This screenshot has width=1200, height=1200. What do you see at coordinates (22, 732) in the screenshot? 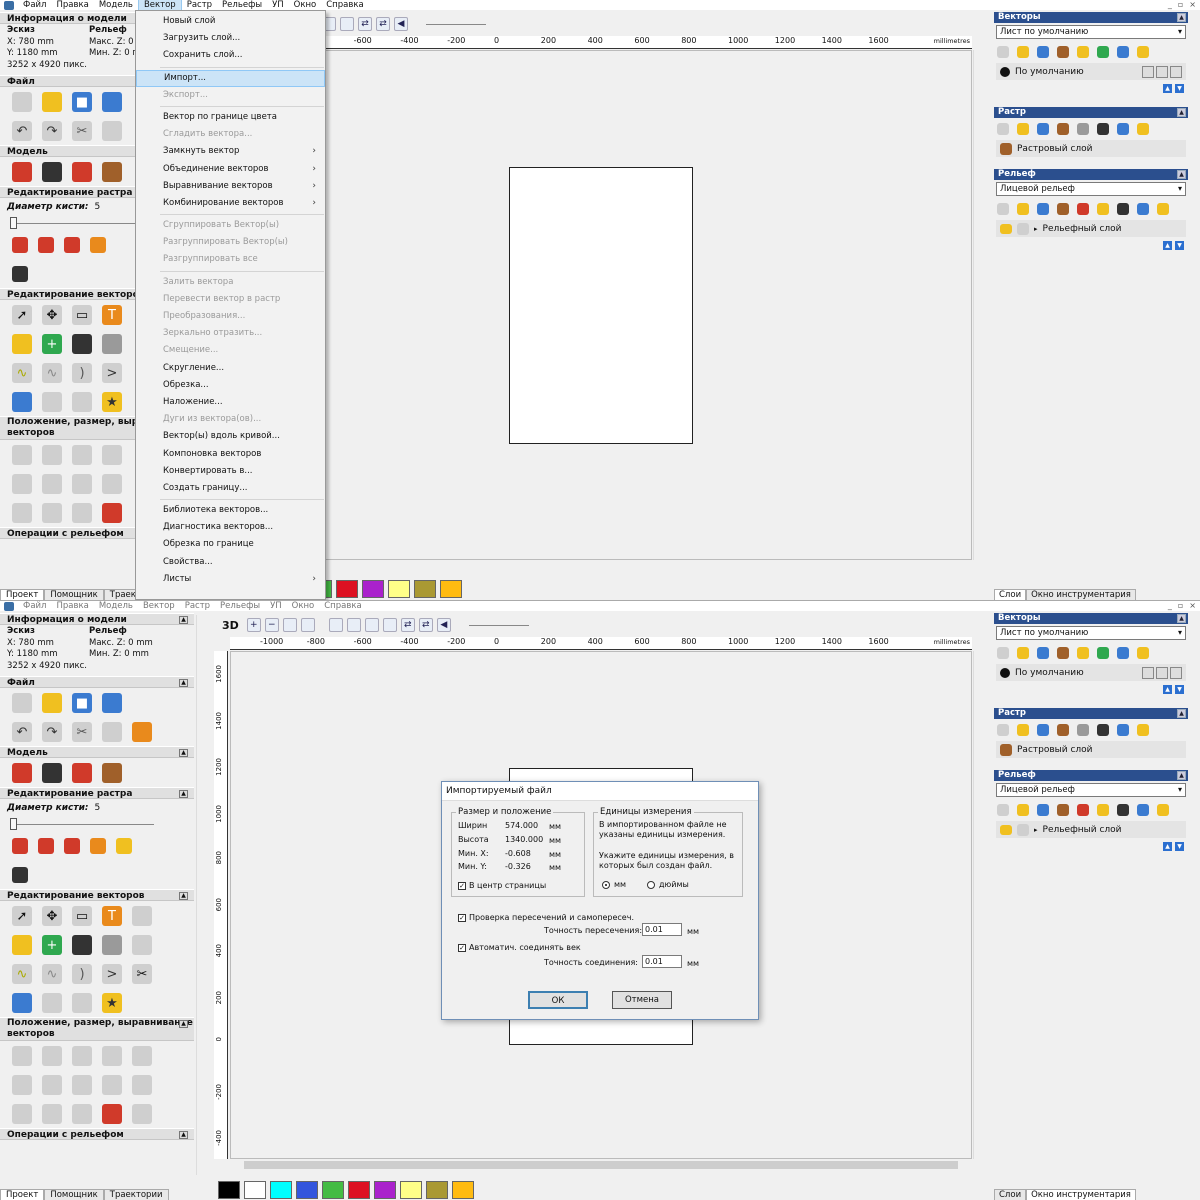
I see `undo-icon: ↶` at bounding box center [22, 732].